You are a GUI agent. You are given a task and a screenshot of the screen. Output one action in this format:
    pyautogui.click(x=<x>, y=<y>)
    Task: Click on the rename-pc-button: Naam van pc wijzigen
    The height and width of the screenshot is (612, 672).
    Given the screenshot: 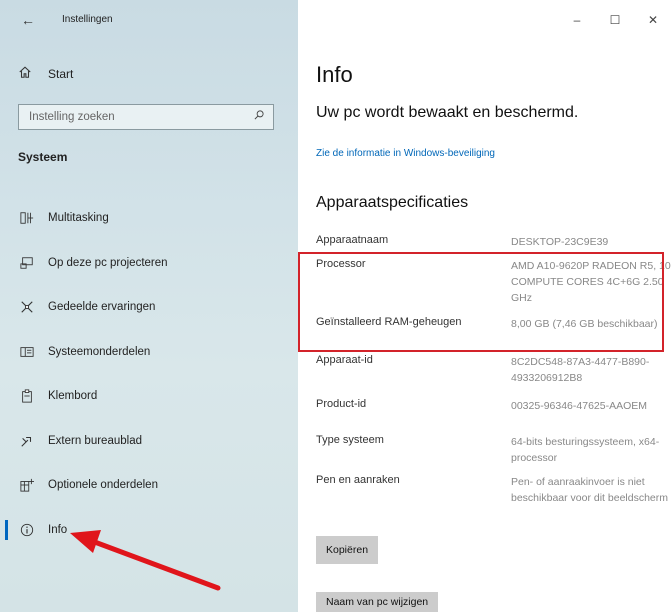 What is the action you would take?
    pyautogui.click(x=377, y=602)
    